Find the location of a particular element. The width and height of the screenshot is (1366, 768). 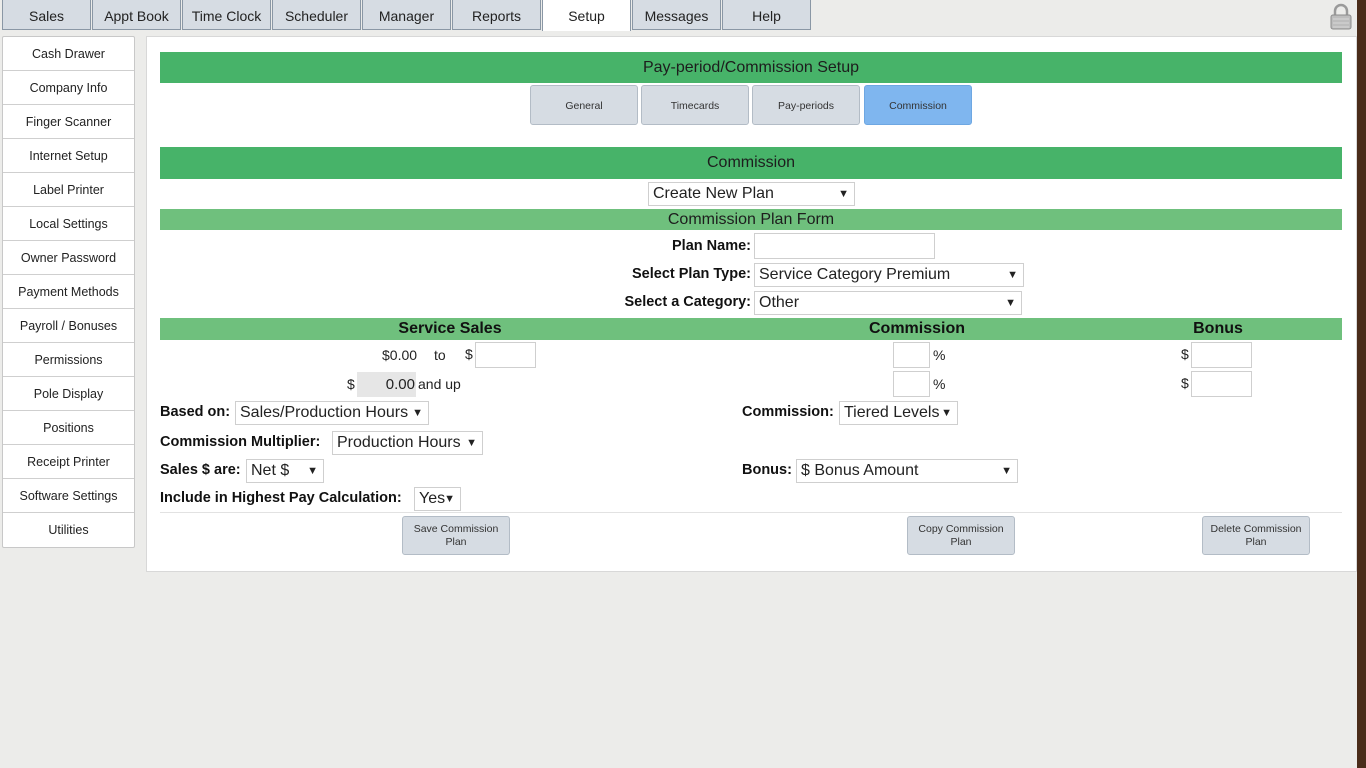

page-title: Pay-period/Commission Setup is located at coordinates (751, 67).